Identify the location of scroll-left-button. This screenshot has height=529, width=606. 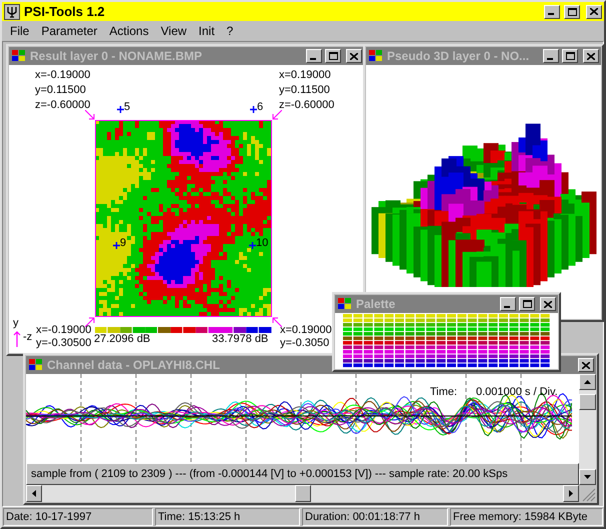
(34, 493).